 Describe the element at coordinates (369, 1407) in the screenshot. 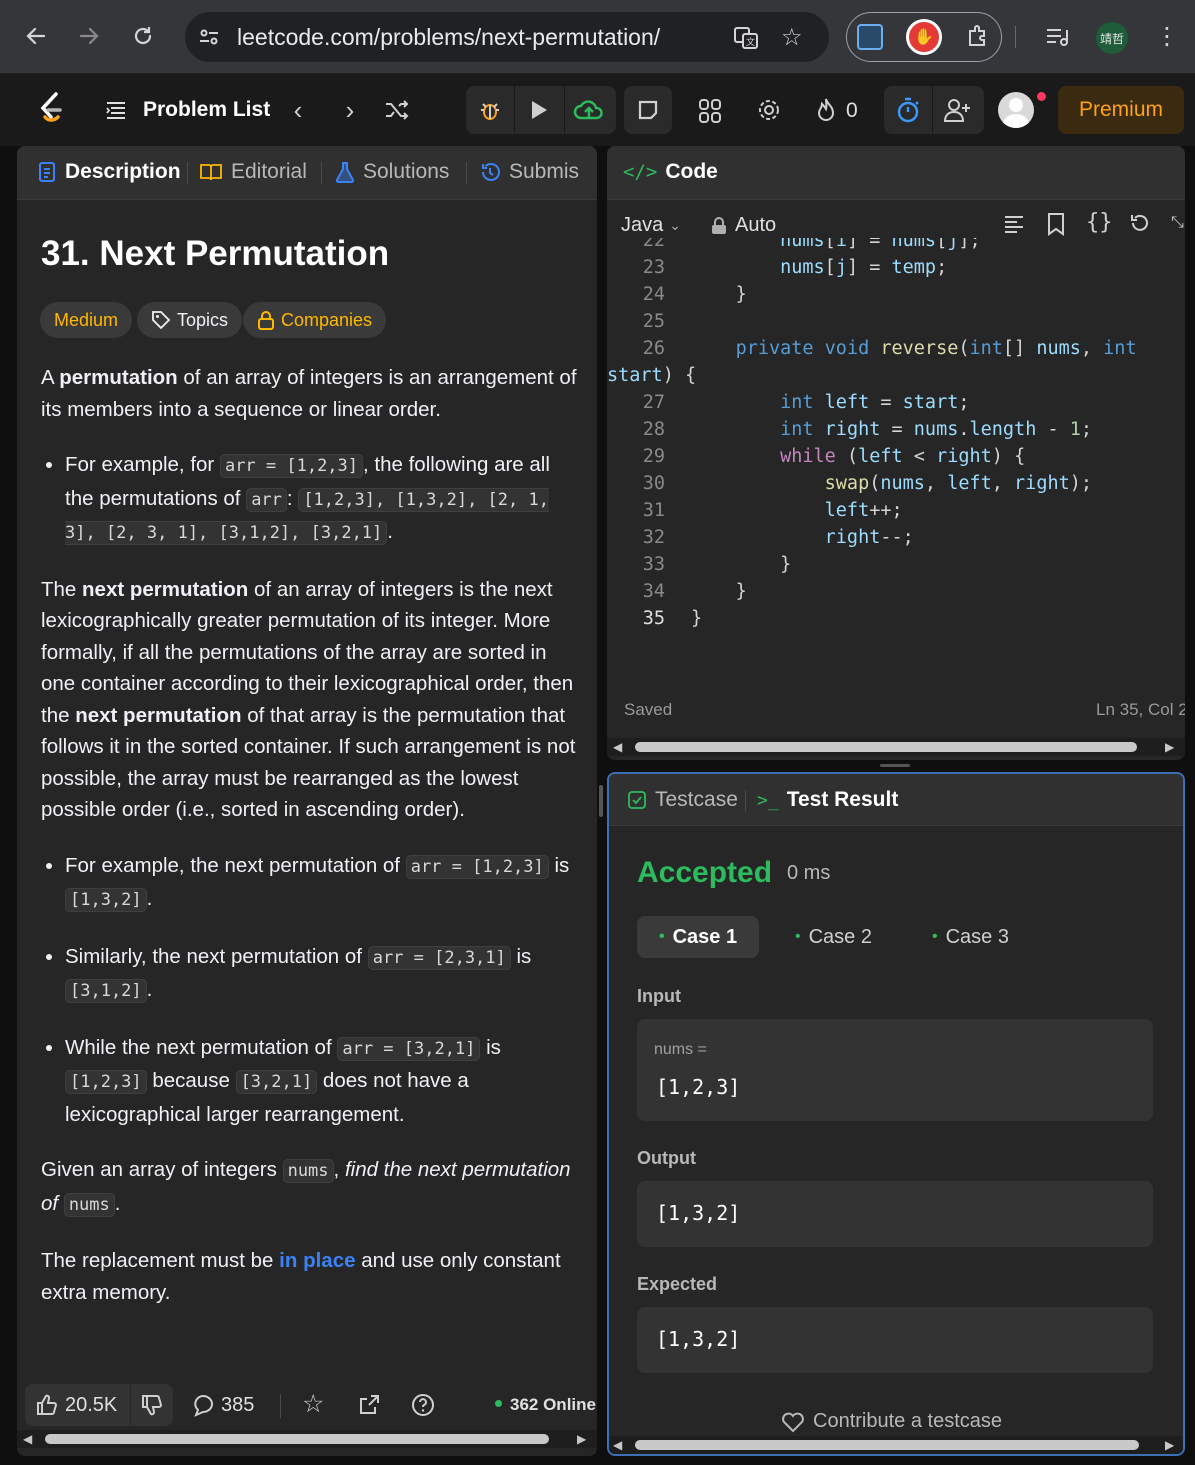

I see `share-icon` at that location.